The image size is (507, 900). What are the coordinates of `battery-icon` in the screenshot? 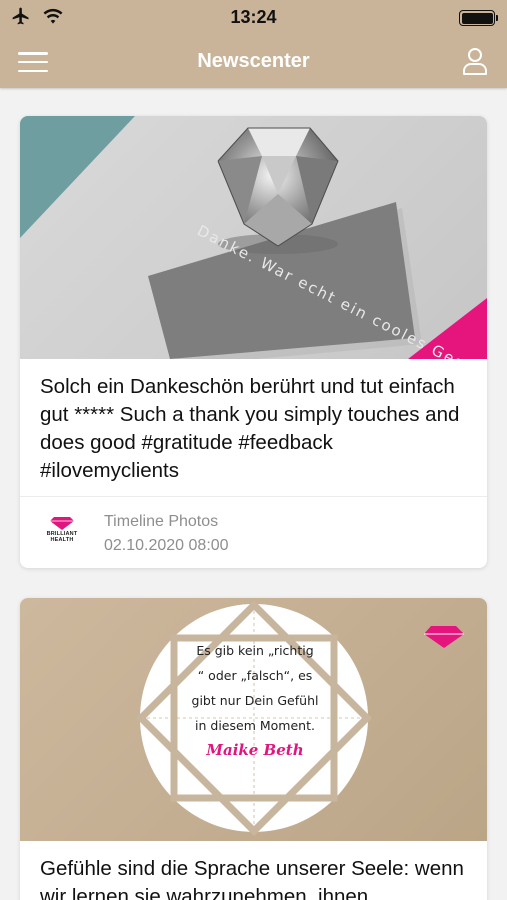 It's located at (478, 18).